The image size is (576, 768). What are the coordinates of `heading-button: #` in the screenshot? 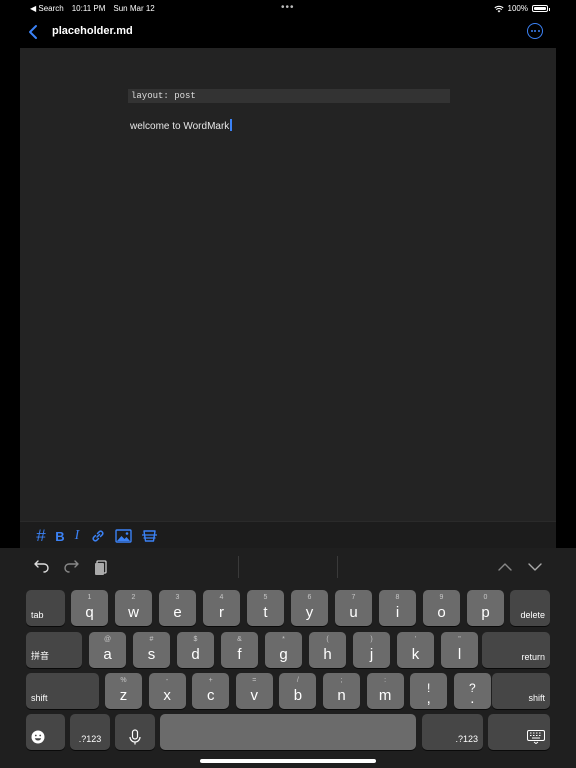 It's located at (41, 536).